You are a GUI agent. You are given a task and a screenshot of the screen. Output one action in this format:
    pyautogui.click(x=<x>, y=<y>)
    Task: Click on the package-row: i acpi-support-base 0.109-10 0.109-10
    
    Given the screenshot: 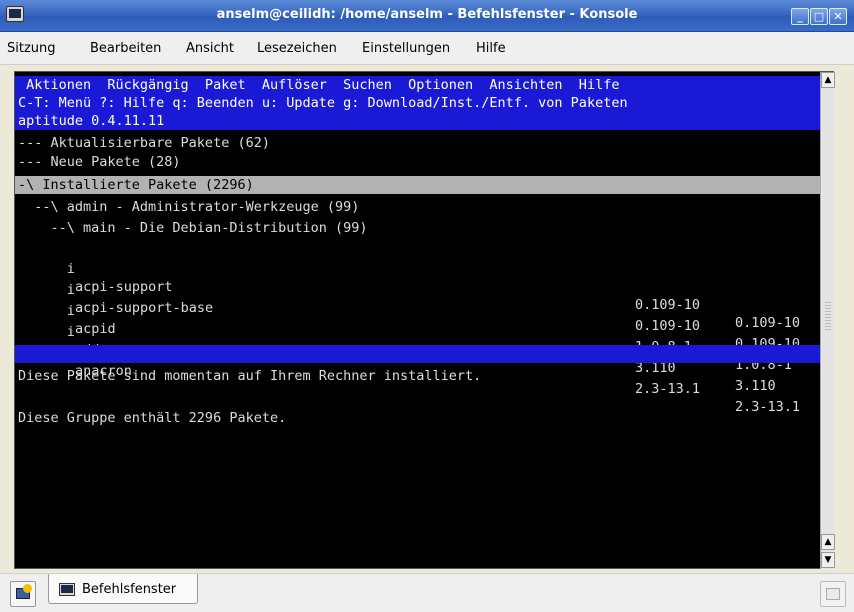 What is the action you would take?
    pyautogui.click(x=420, y=307)
    